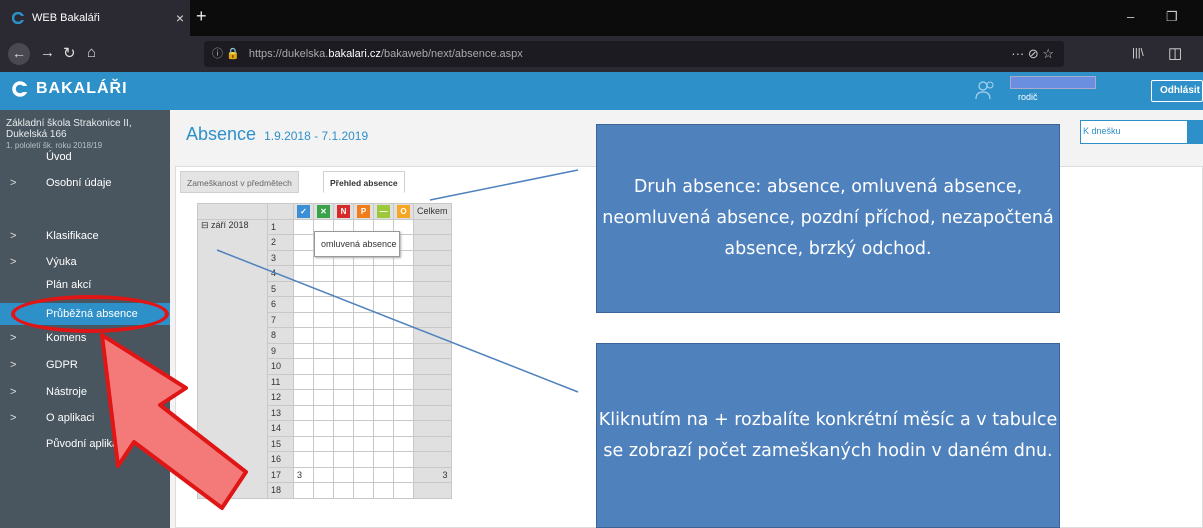 Image resolution: width=1203 pixels, height=528 pixels. I want to click on sidebar-item-label: O aplikaci, so click(70, 418).